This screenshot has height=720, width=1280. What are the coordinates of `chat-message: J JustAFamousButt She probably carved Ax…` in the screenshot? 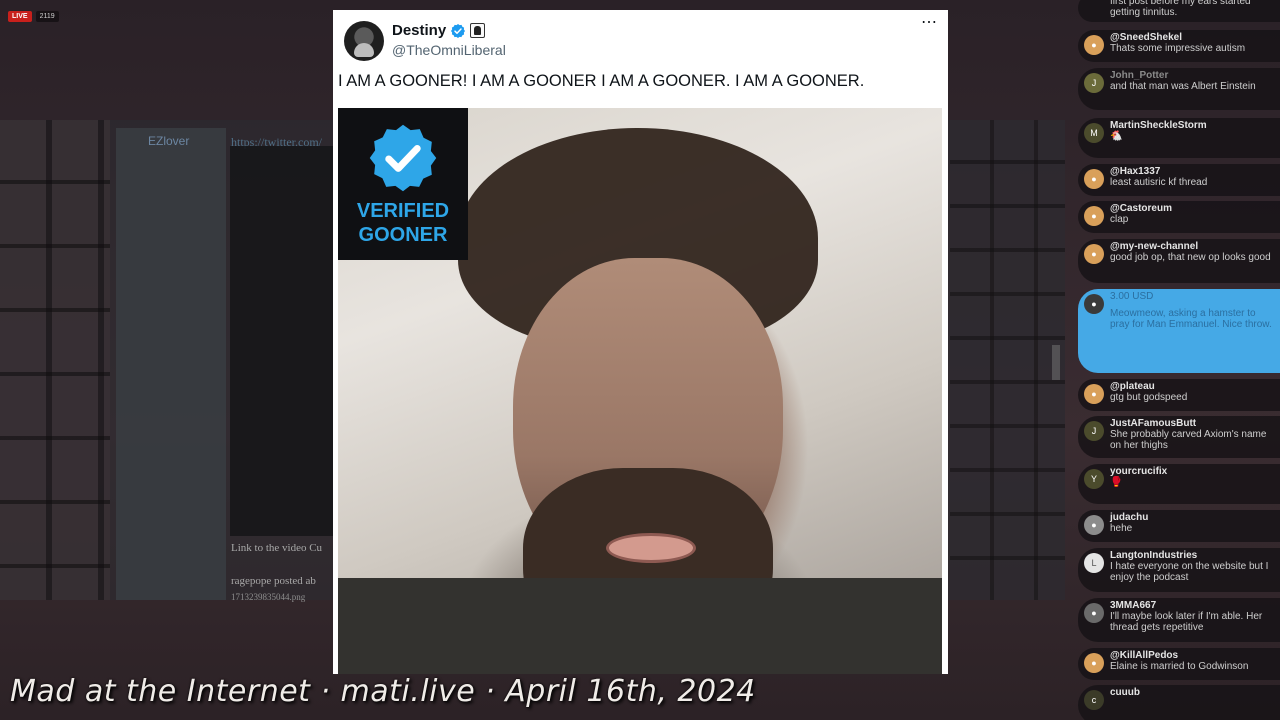 It's located at (1179, 437).